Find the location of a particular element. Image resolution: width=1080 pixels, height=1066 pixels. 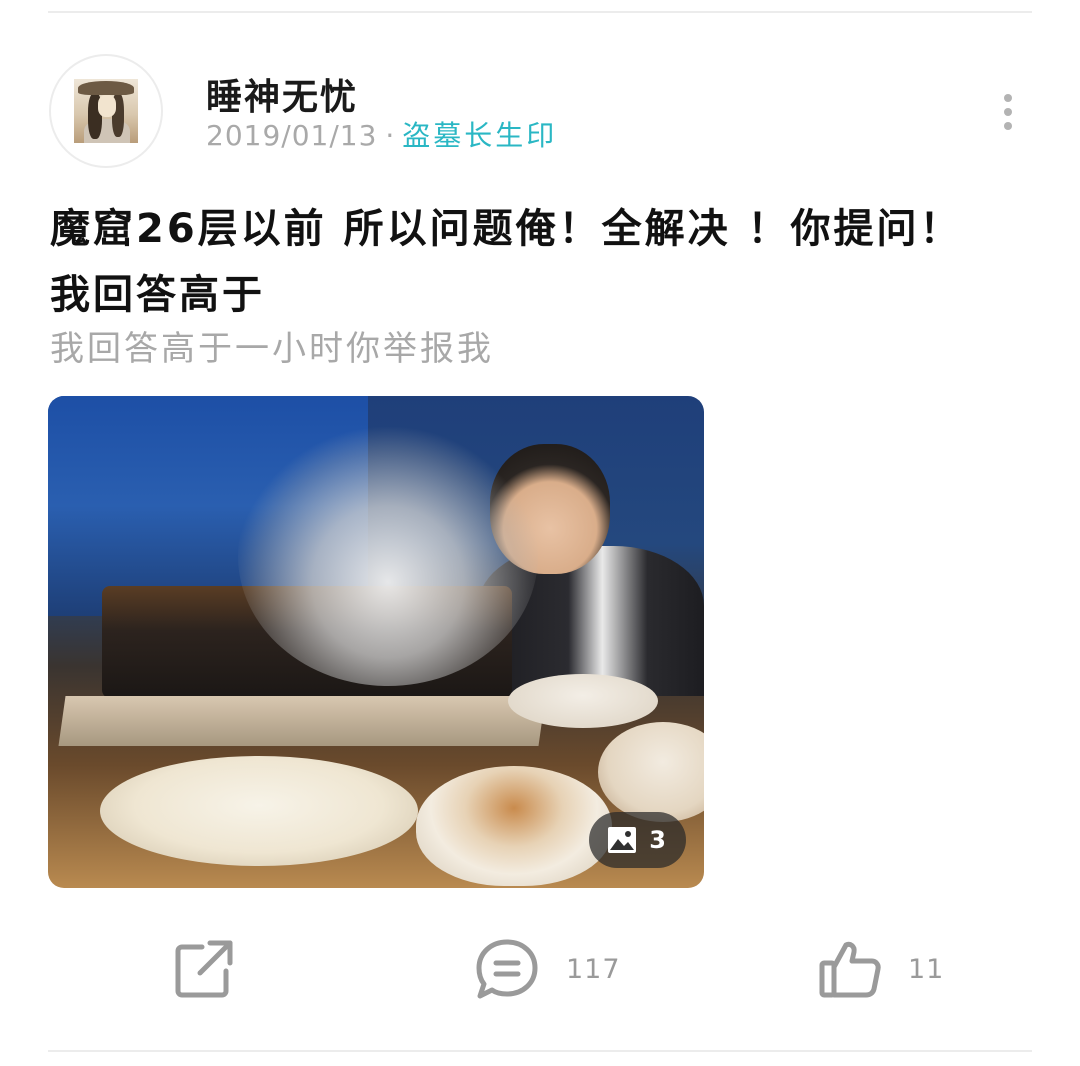

more-options-button is located at coordinates (1008, 112).